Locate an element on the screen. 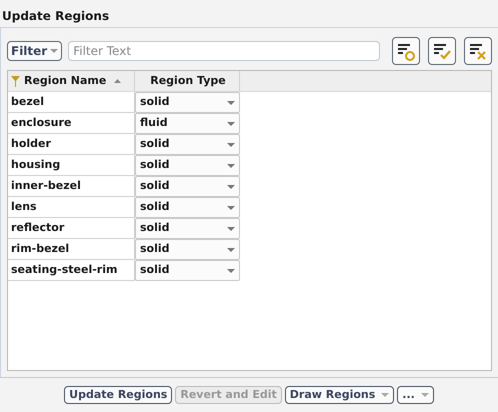 The height and width of the screenshot is (412, 498). filter-funnel-icon is located at coordinates (15, 81).